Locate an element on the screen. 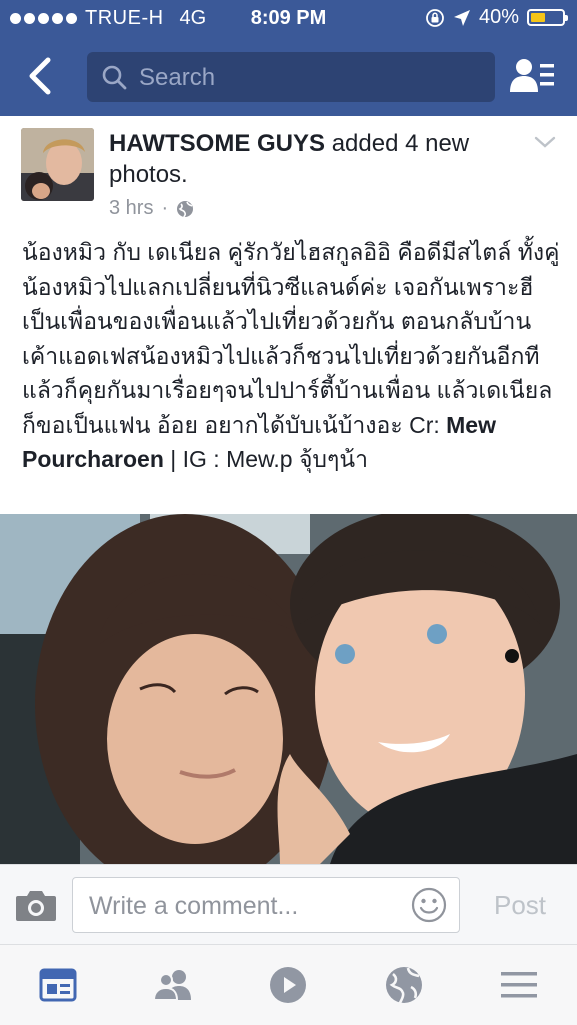 Image resolution: width=577 pixels, height=1025 pixels. globe-icon is located at coordinates (185, 208).